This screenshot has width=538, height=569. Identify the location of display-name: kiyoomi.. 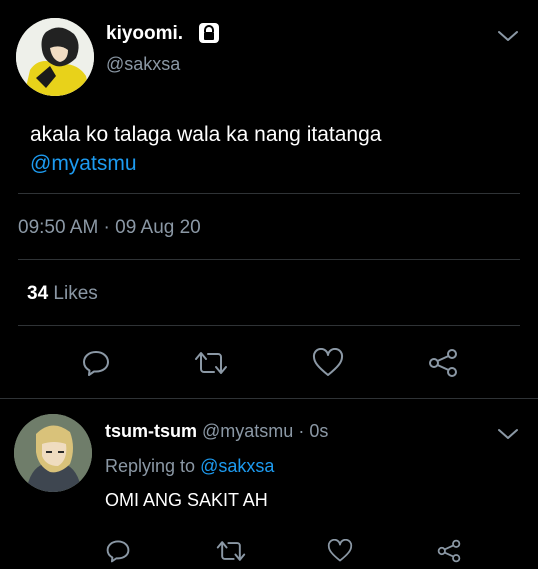
(144, 34).